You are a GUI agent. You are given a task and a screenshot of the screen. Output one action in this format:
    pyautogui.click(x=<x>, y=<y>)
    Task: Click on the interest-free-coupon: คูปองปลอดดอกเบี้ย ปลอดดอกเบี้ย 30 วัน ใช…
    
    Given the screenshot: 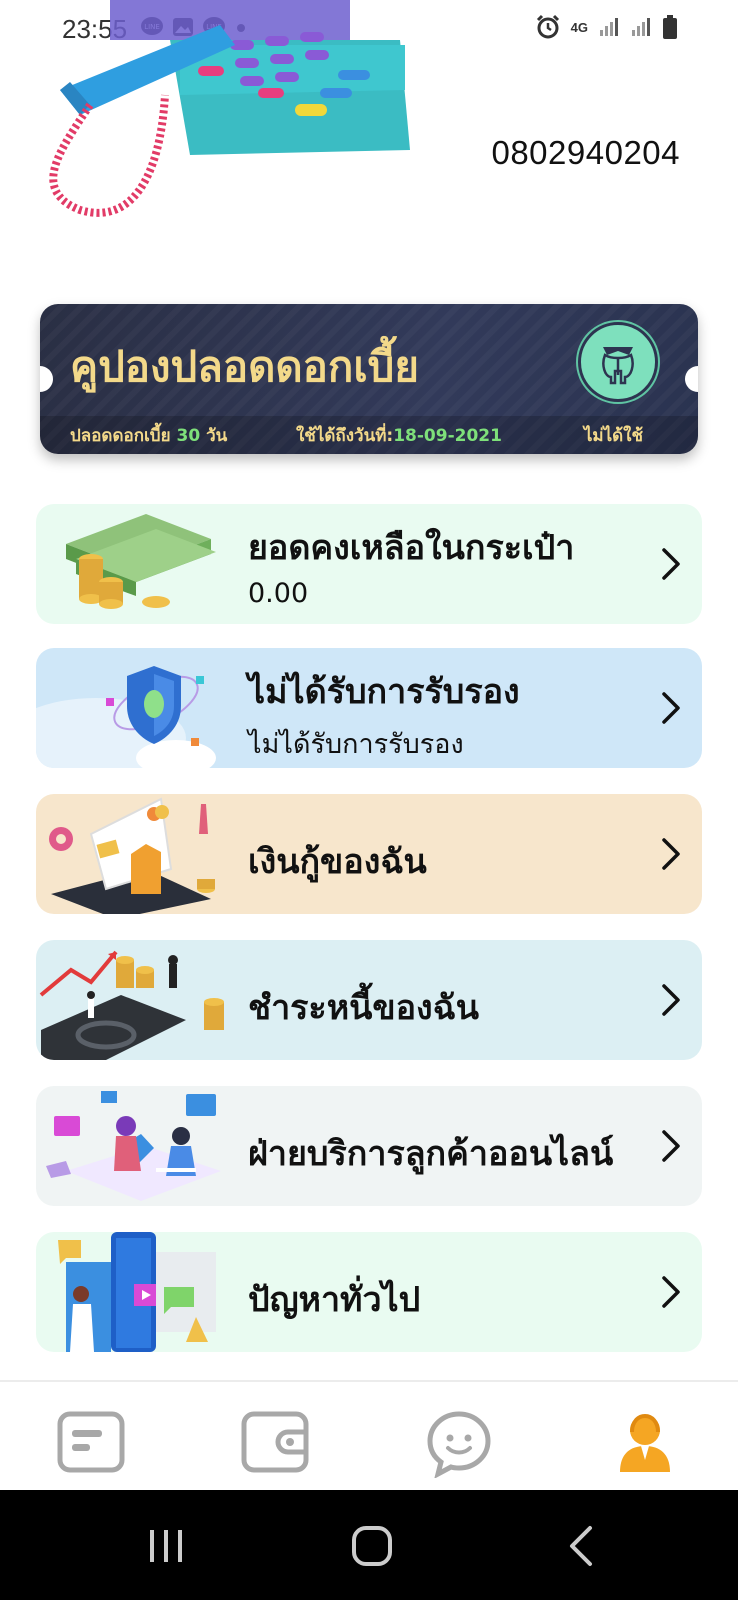 What is the action you would take?
    pyautogui.click(x=369, y=379)
    